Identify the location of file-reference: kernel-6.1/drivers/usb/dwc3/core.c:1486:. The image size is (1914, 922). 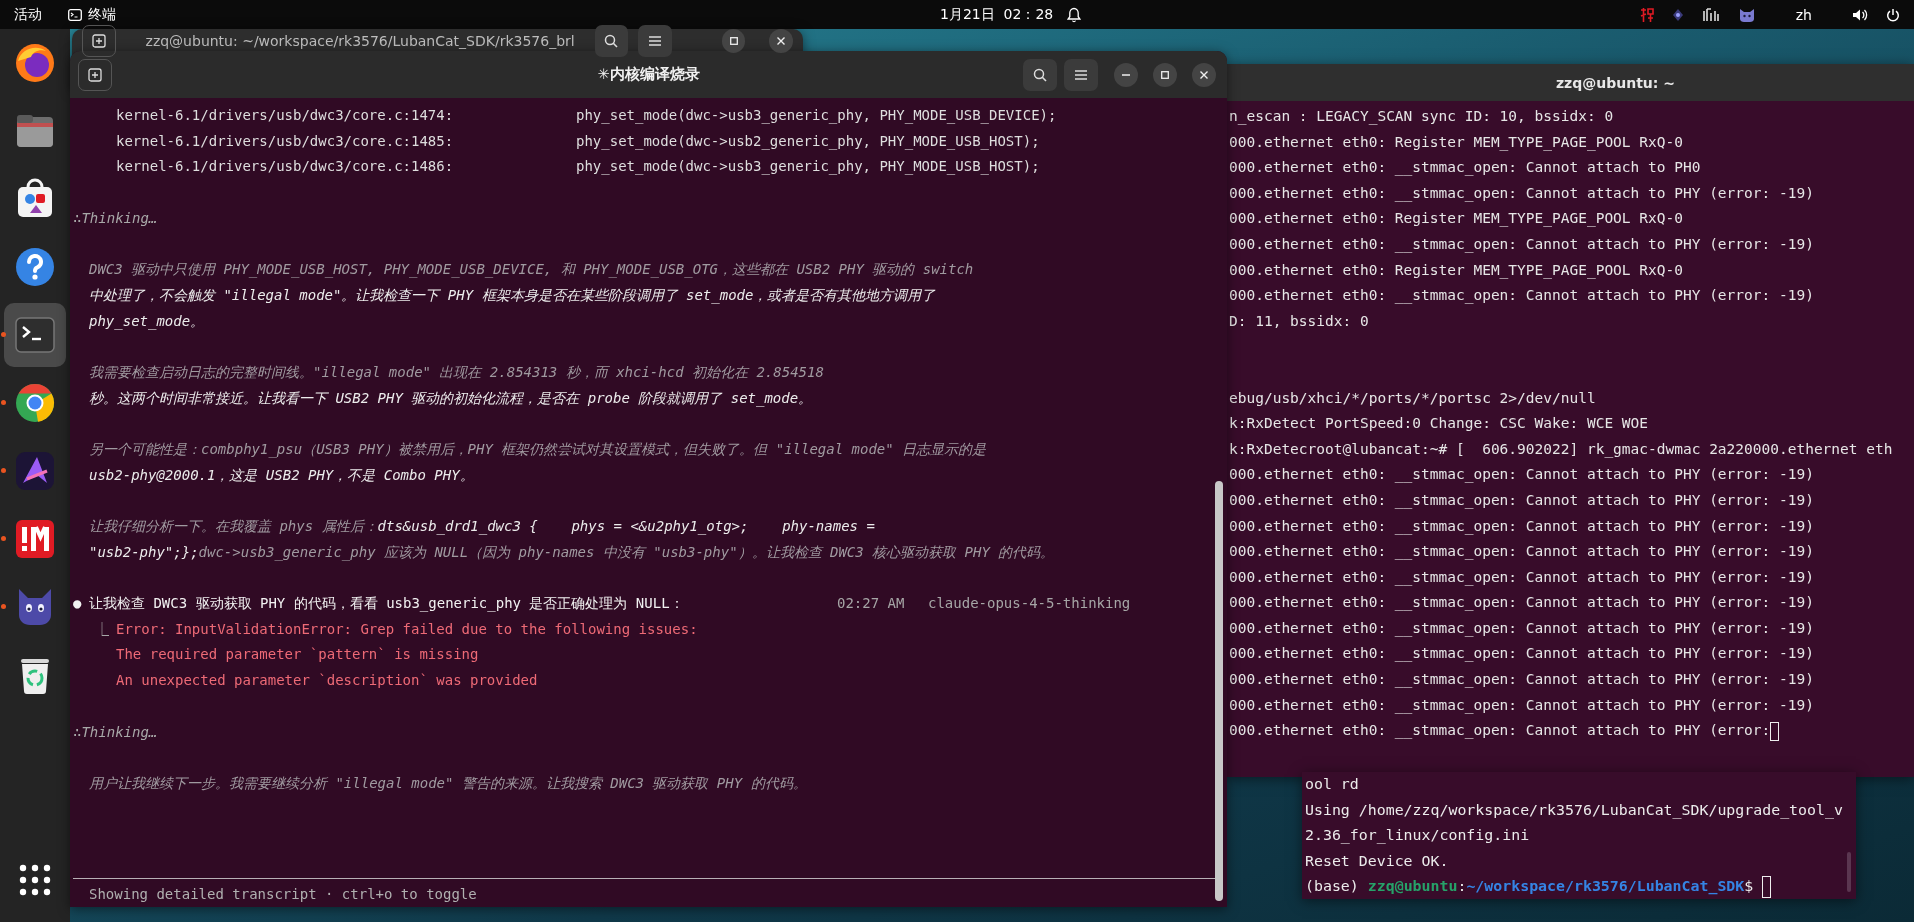
(285, 167).